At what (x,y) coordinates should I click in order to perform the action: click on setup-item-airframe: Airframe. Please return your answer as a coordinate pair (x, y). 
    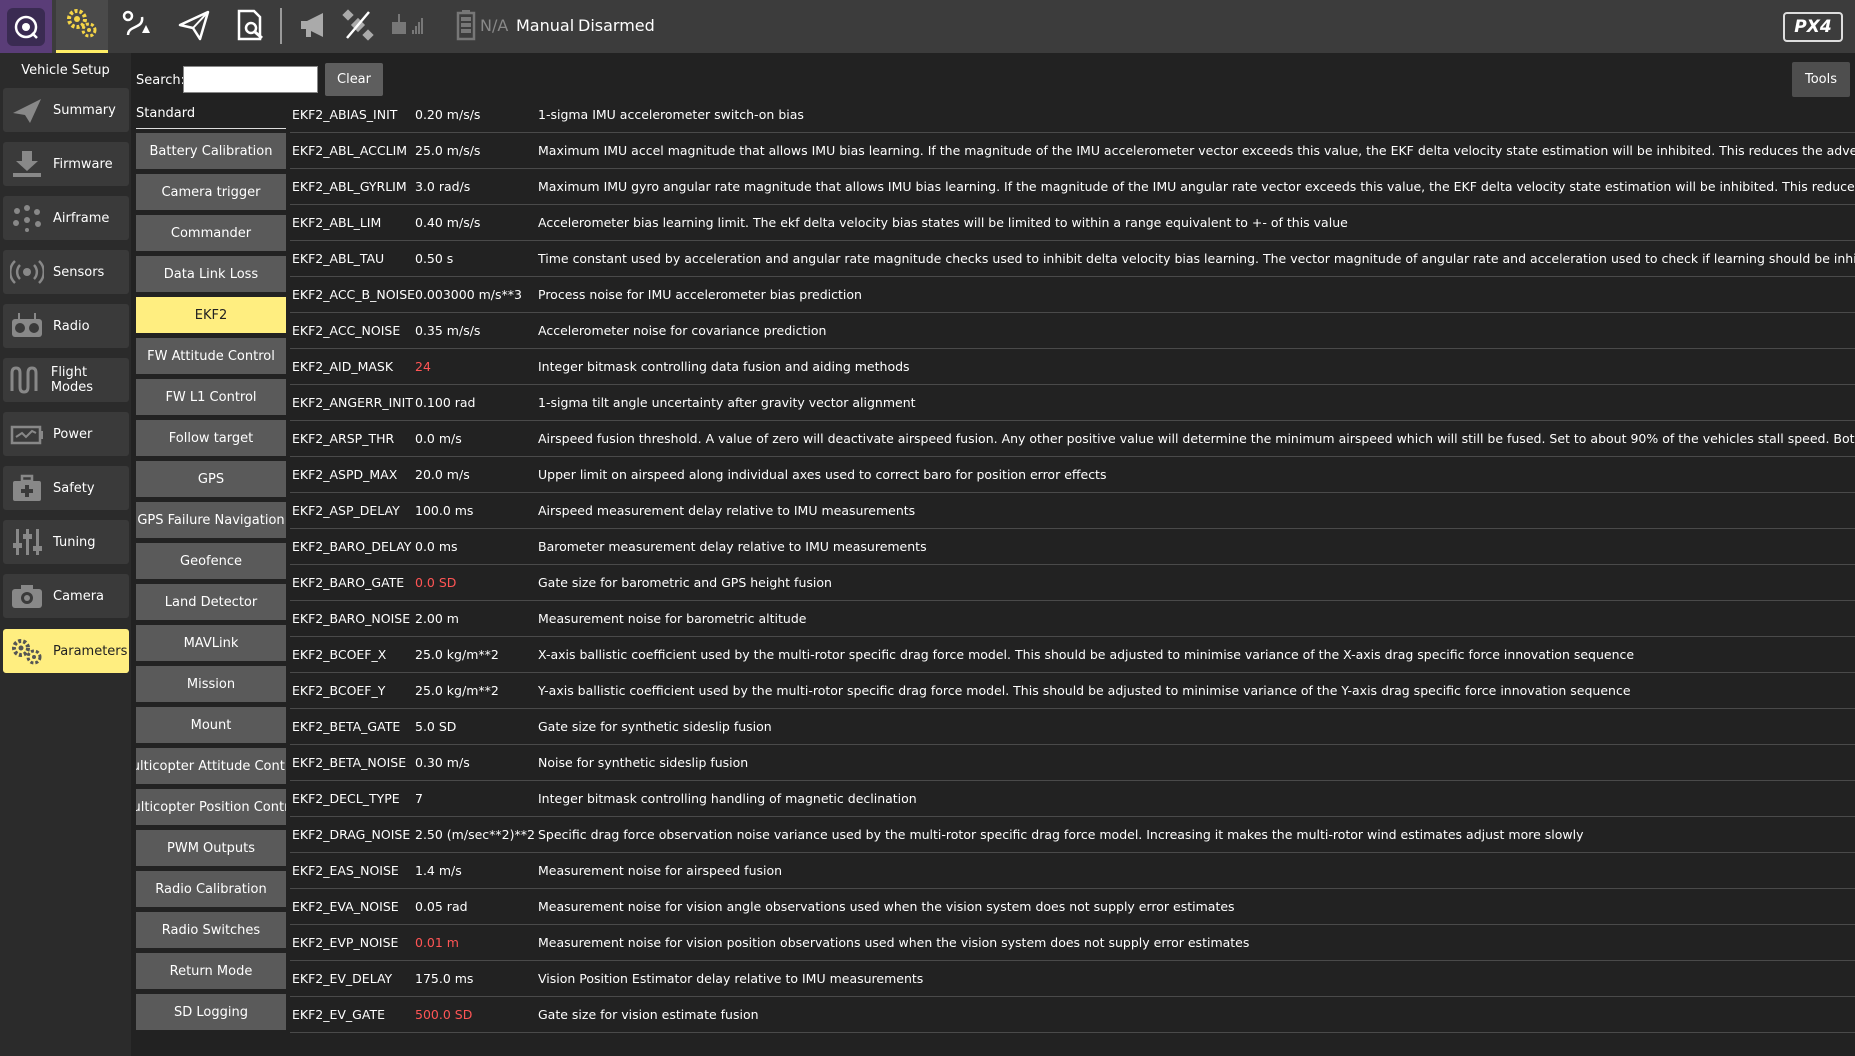
    Looking at the image, I should click on (66, 218).